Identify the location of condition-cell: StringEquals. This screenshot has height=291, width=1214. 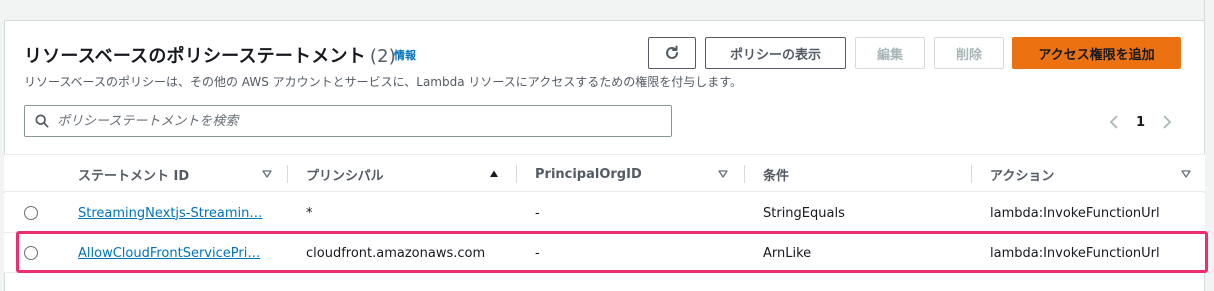
(804, 213).